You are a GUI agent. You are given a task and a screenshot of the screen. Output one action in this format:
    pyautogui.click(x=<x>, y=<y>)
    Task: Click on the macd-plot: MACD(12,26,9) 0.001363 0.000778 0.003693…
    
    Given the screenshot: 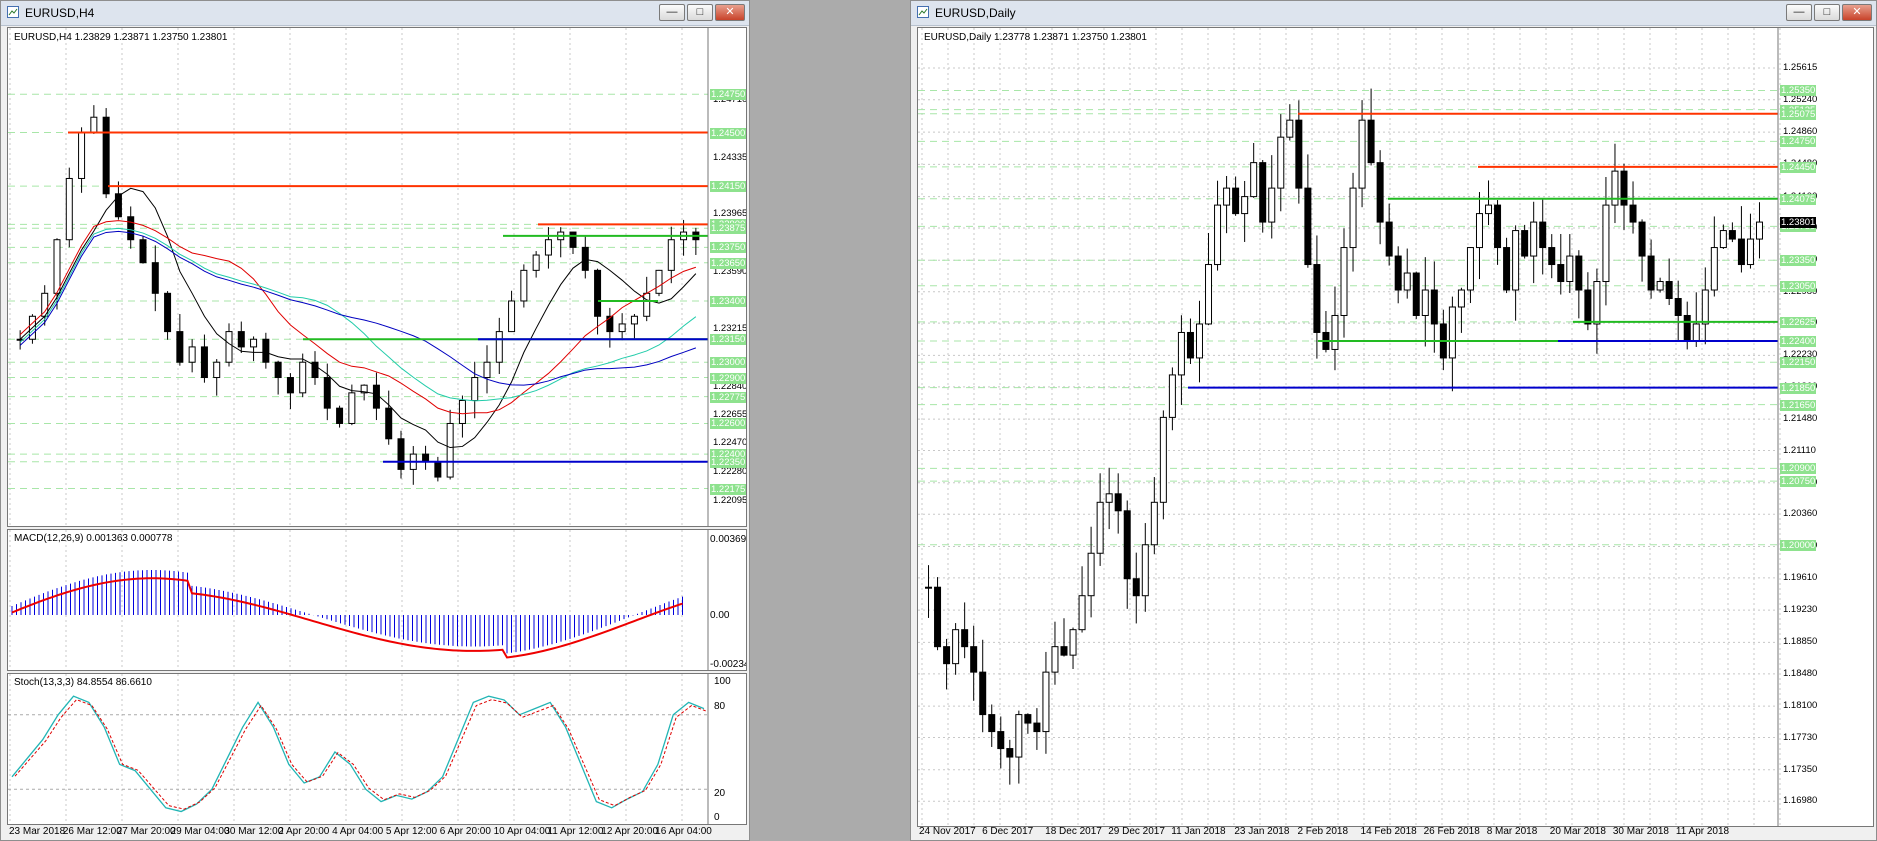 What is the action you would take?
    pyautogui.click(x=377, y=600)
    